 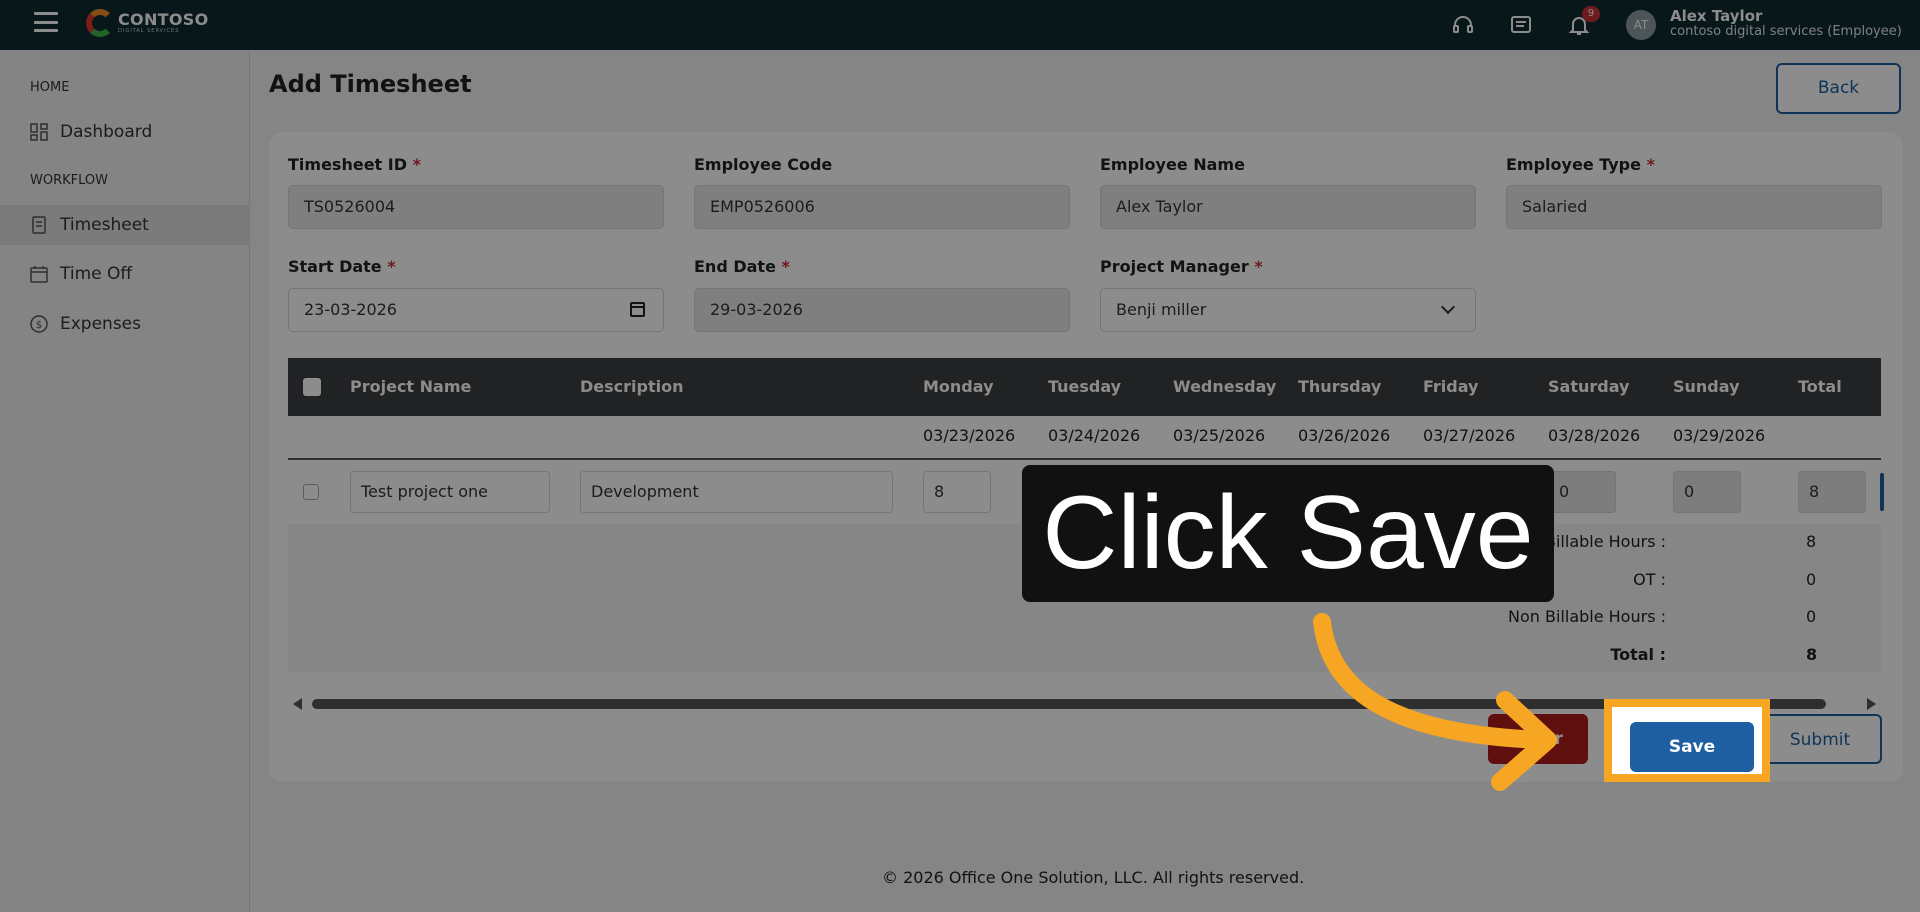 I want to click on logo-subtitle: DIGITAL SERVICES, so click(x=149, y=31).